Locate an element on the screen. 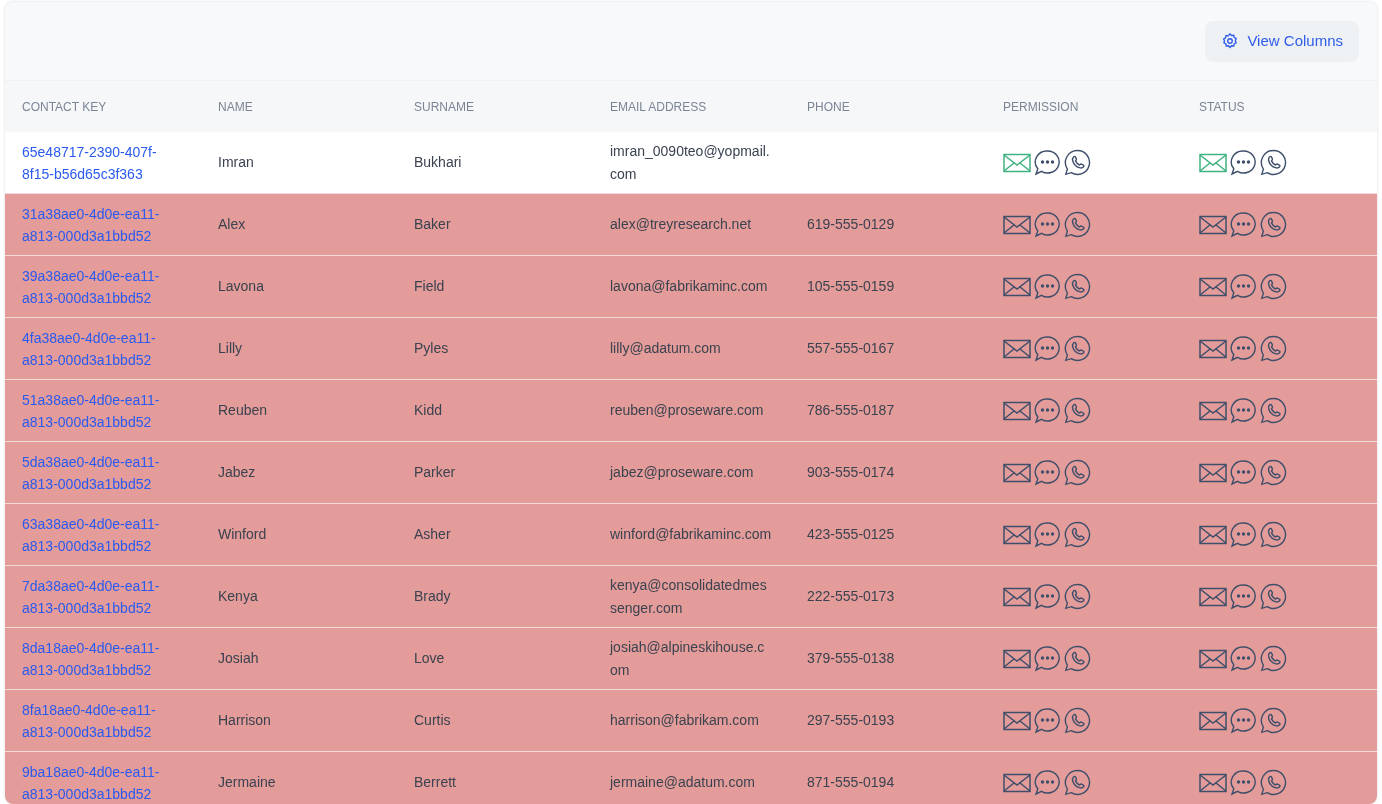 This screenshot has height=804, width=1382. table-cell-text: imran_0090teo@yopmail.com is located at coordinates (690, 162).